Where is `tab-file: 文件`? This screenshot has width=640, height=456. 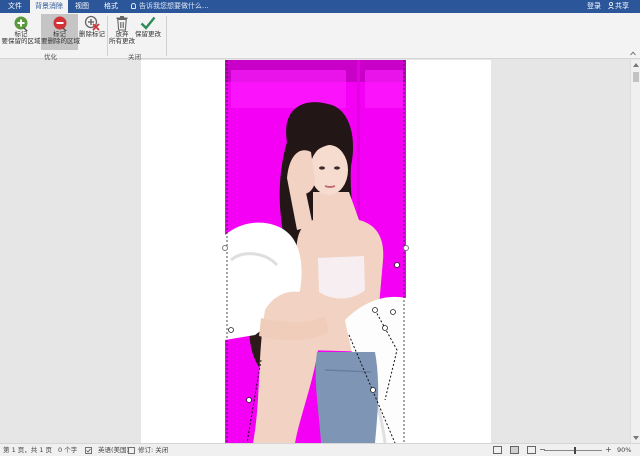 tab-file: 文件 is located at coordinates (15, 6).